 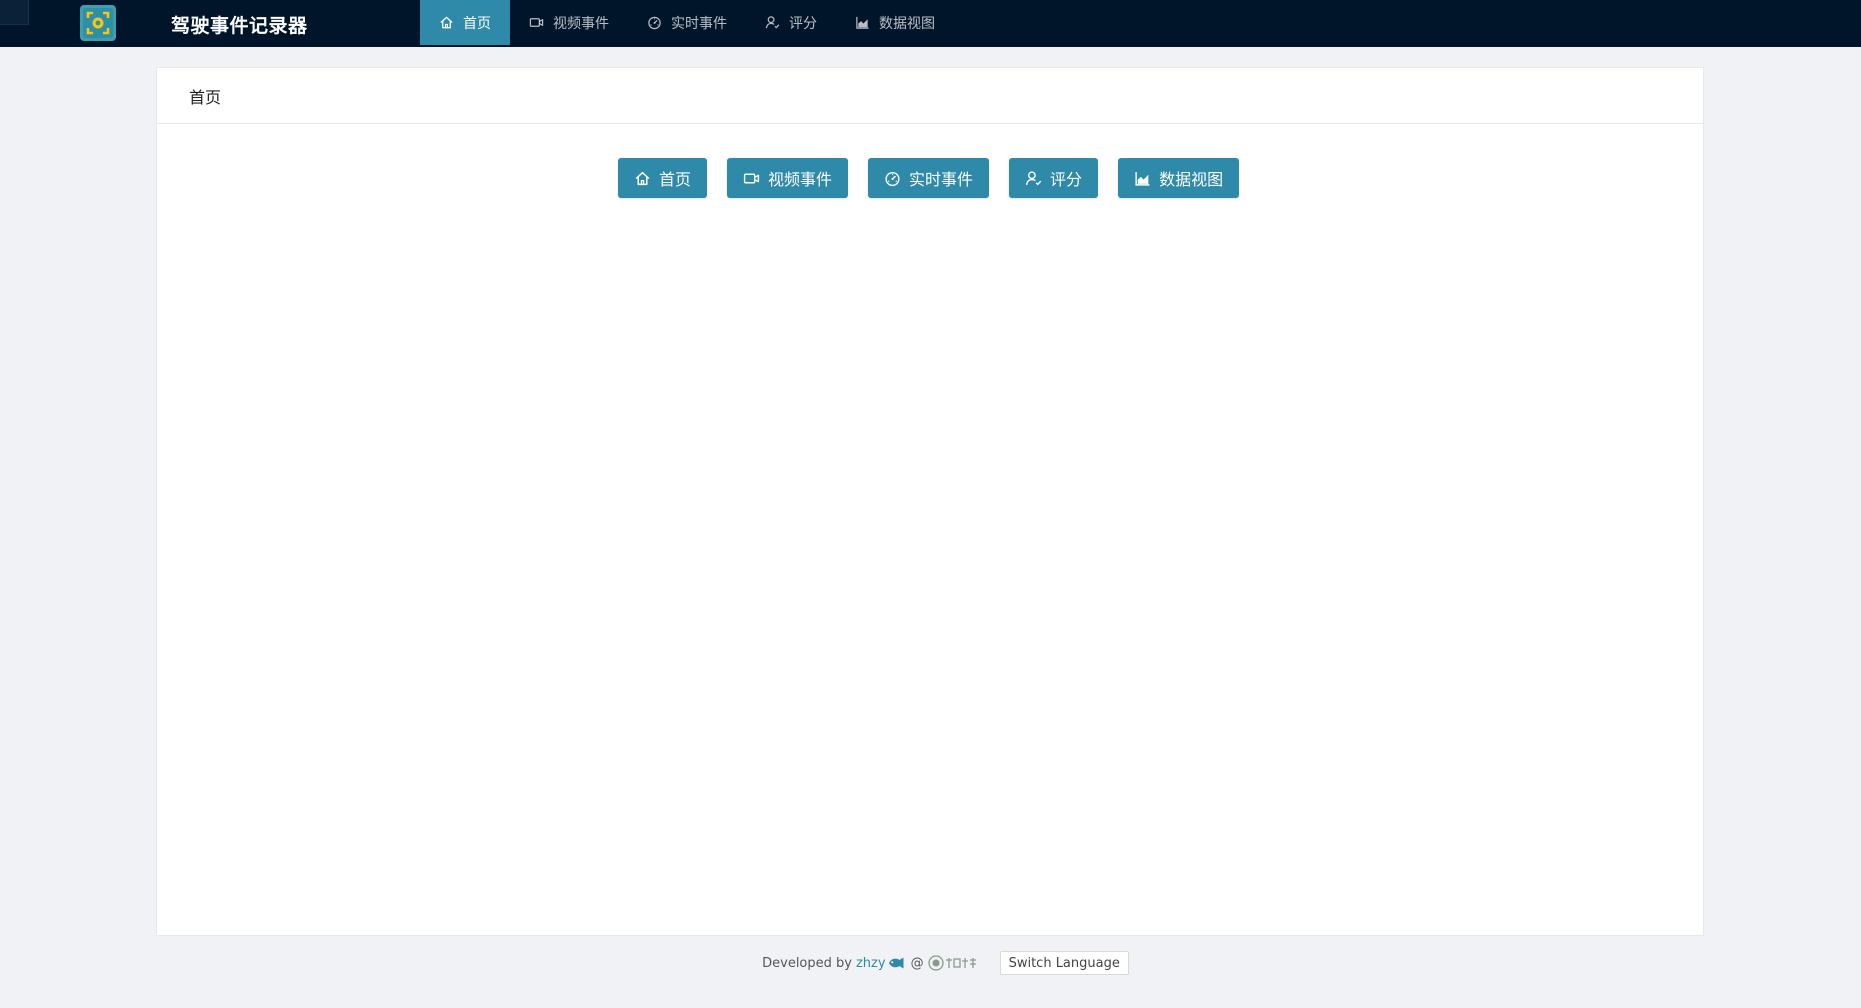 I want to click on nav-item-data-view: 数据视图, so click(x=895, y=22).